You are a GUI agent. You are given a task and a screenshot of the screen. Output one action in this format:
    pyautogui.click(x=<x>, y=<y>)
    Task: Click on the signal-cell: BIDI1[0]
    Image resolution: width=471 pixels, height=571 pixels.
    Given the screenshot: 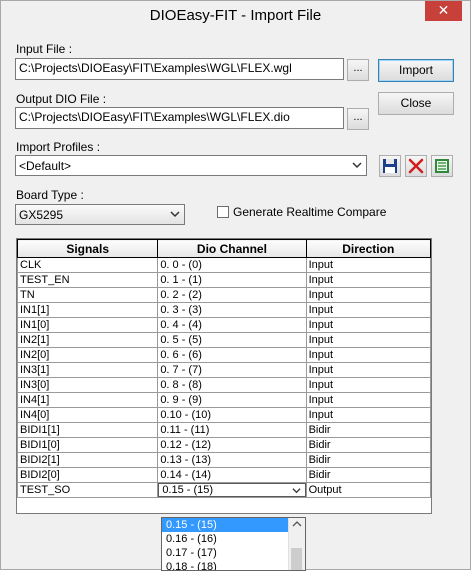 What is the action you would take?
    pyautogui.click(x=88, y=445)
    